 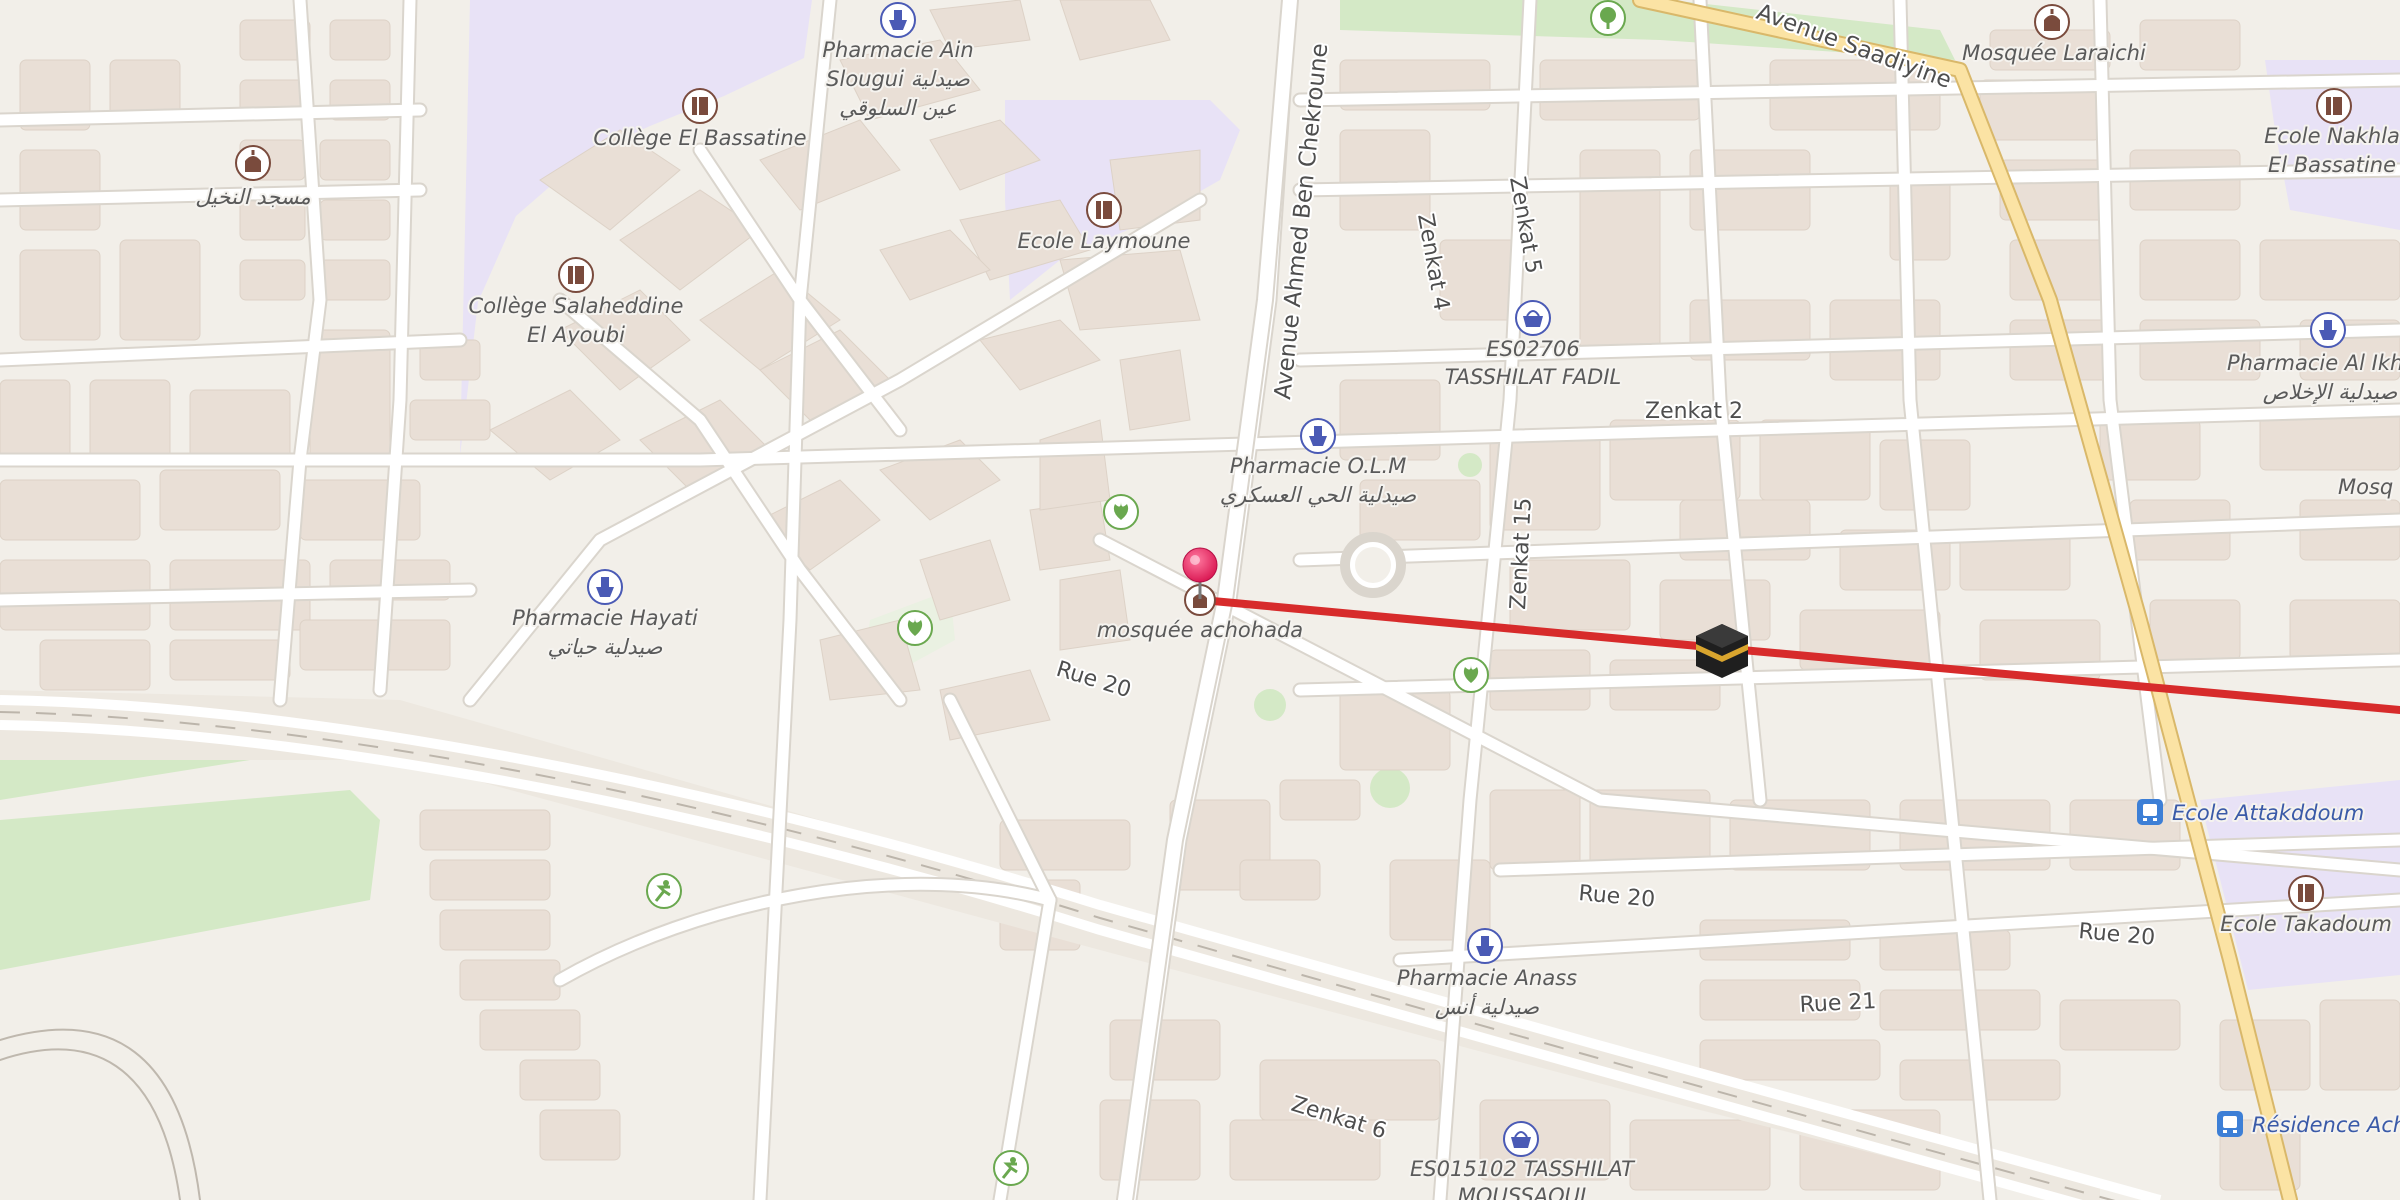 I want to click on poi-ecole-laymoune: Ecole Laymoune, so click(x=1104, y=241).